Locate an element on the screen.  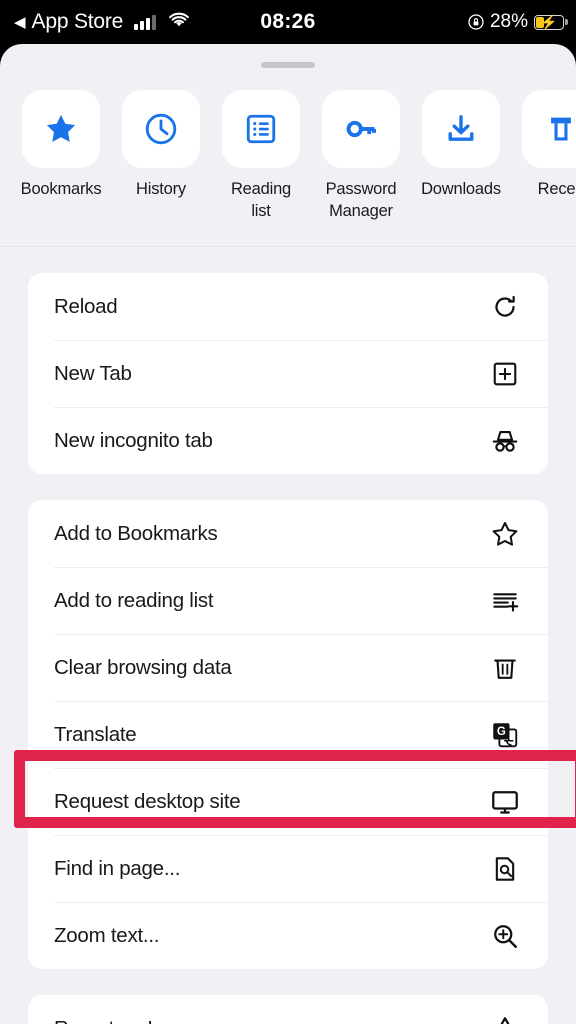
shortcut-recent-tabs: Recen is located at coordinates (549, 145).